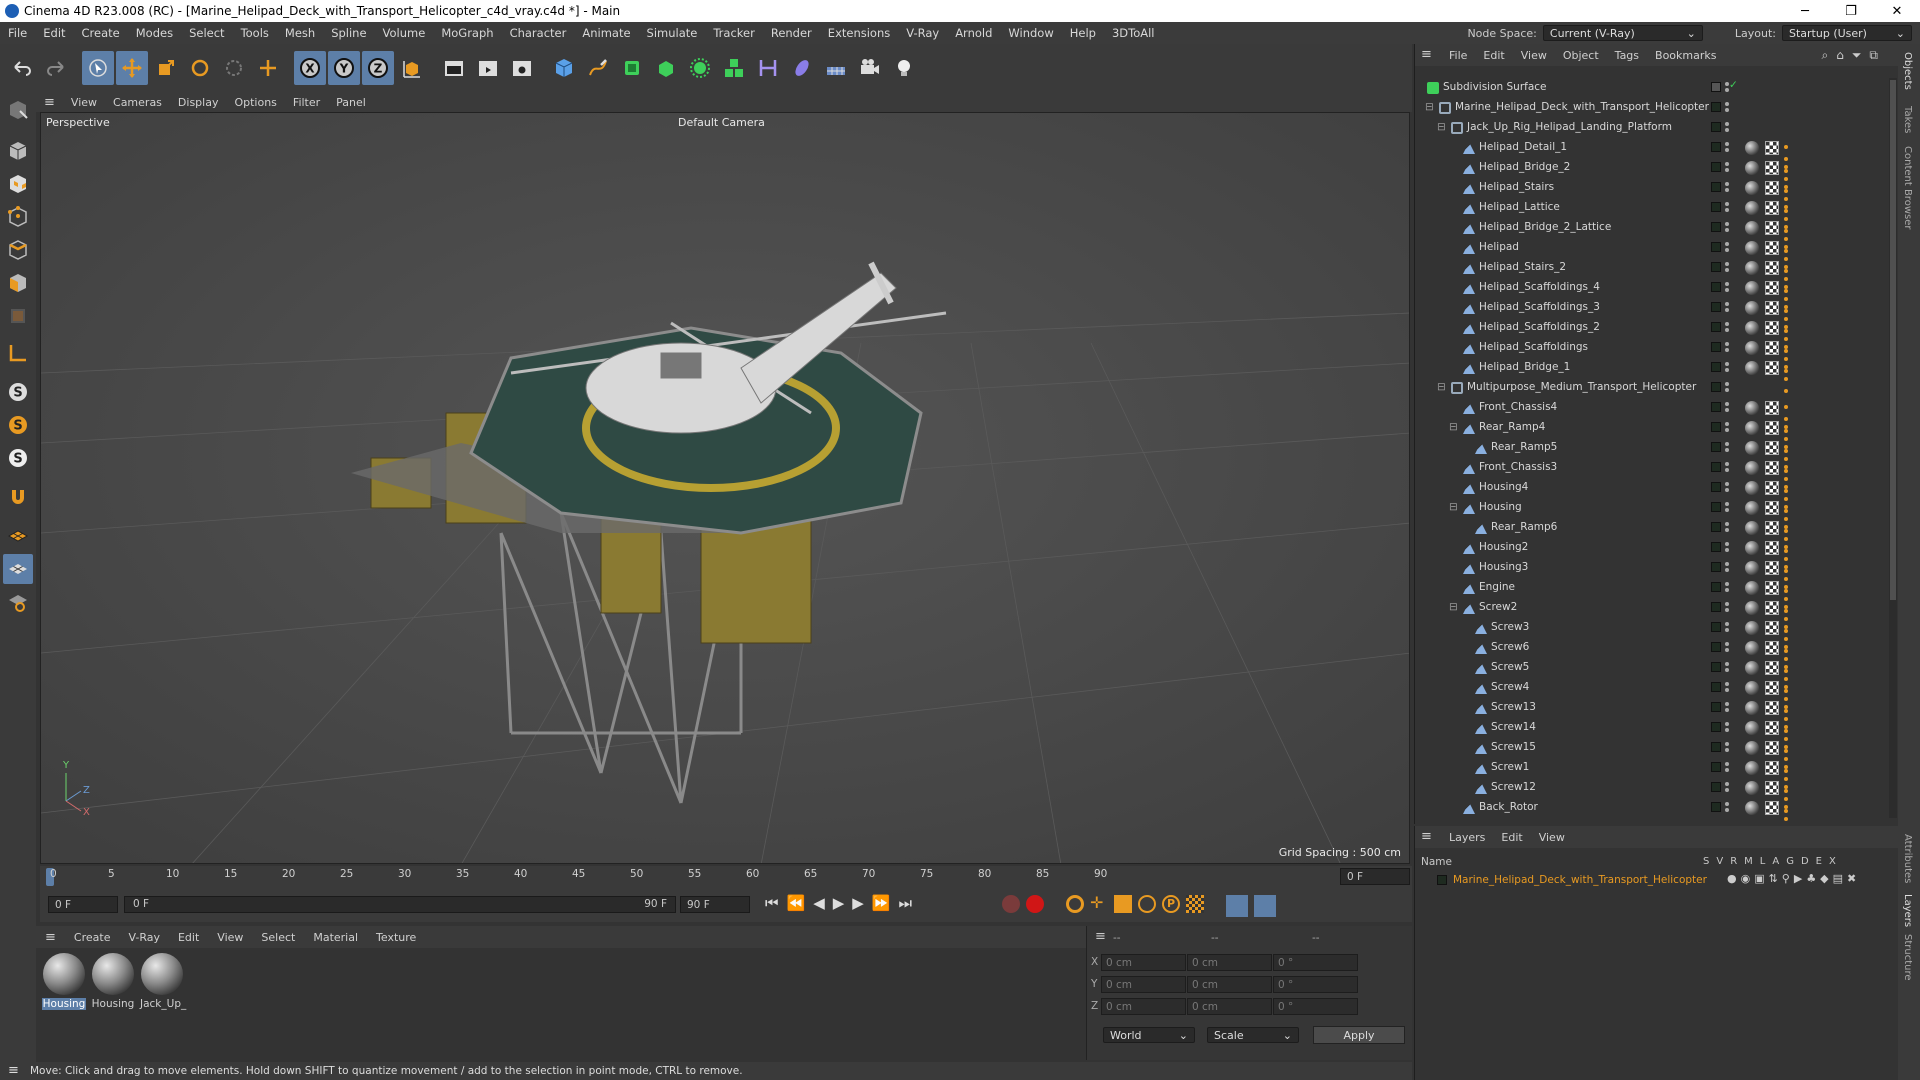 The width and height of the screenshot is (1920, 1080). Describe the element at coordinates (18, 184) in the screenshot. I see `texture-mode-button` at that location.